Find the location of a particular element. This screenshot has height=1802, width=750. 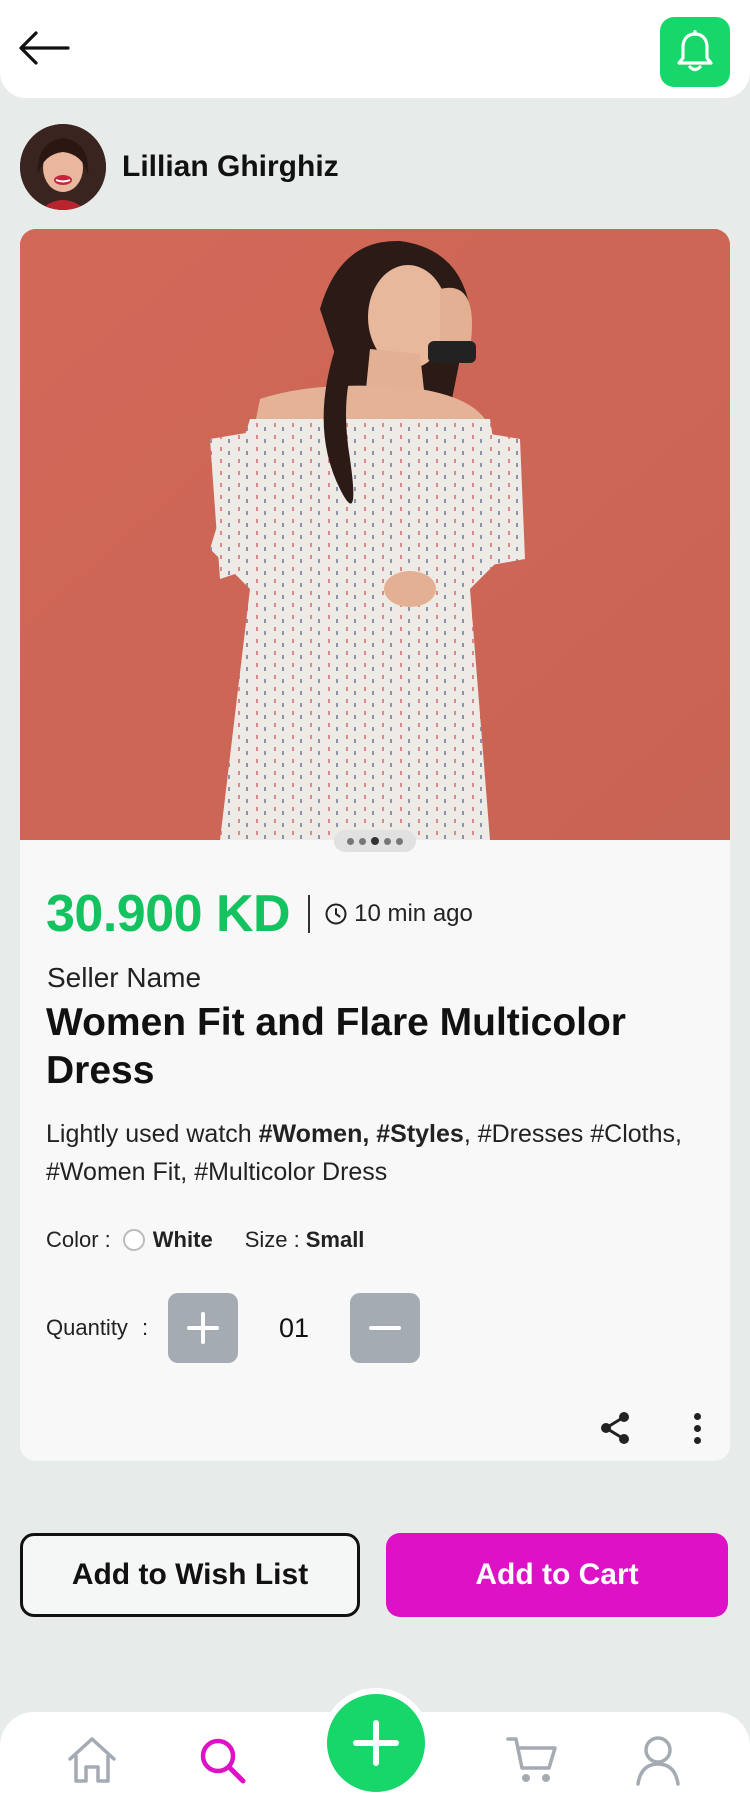

cart-icon is located at coordinates (531, 1759).